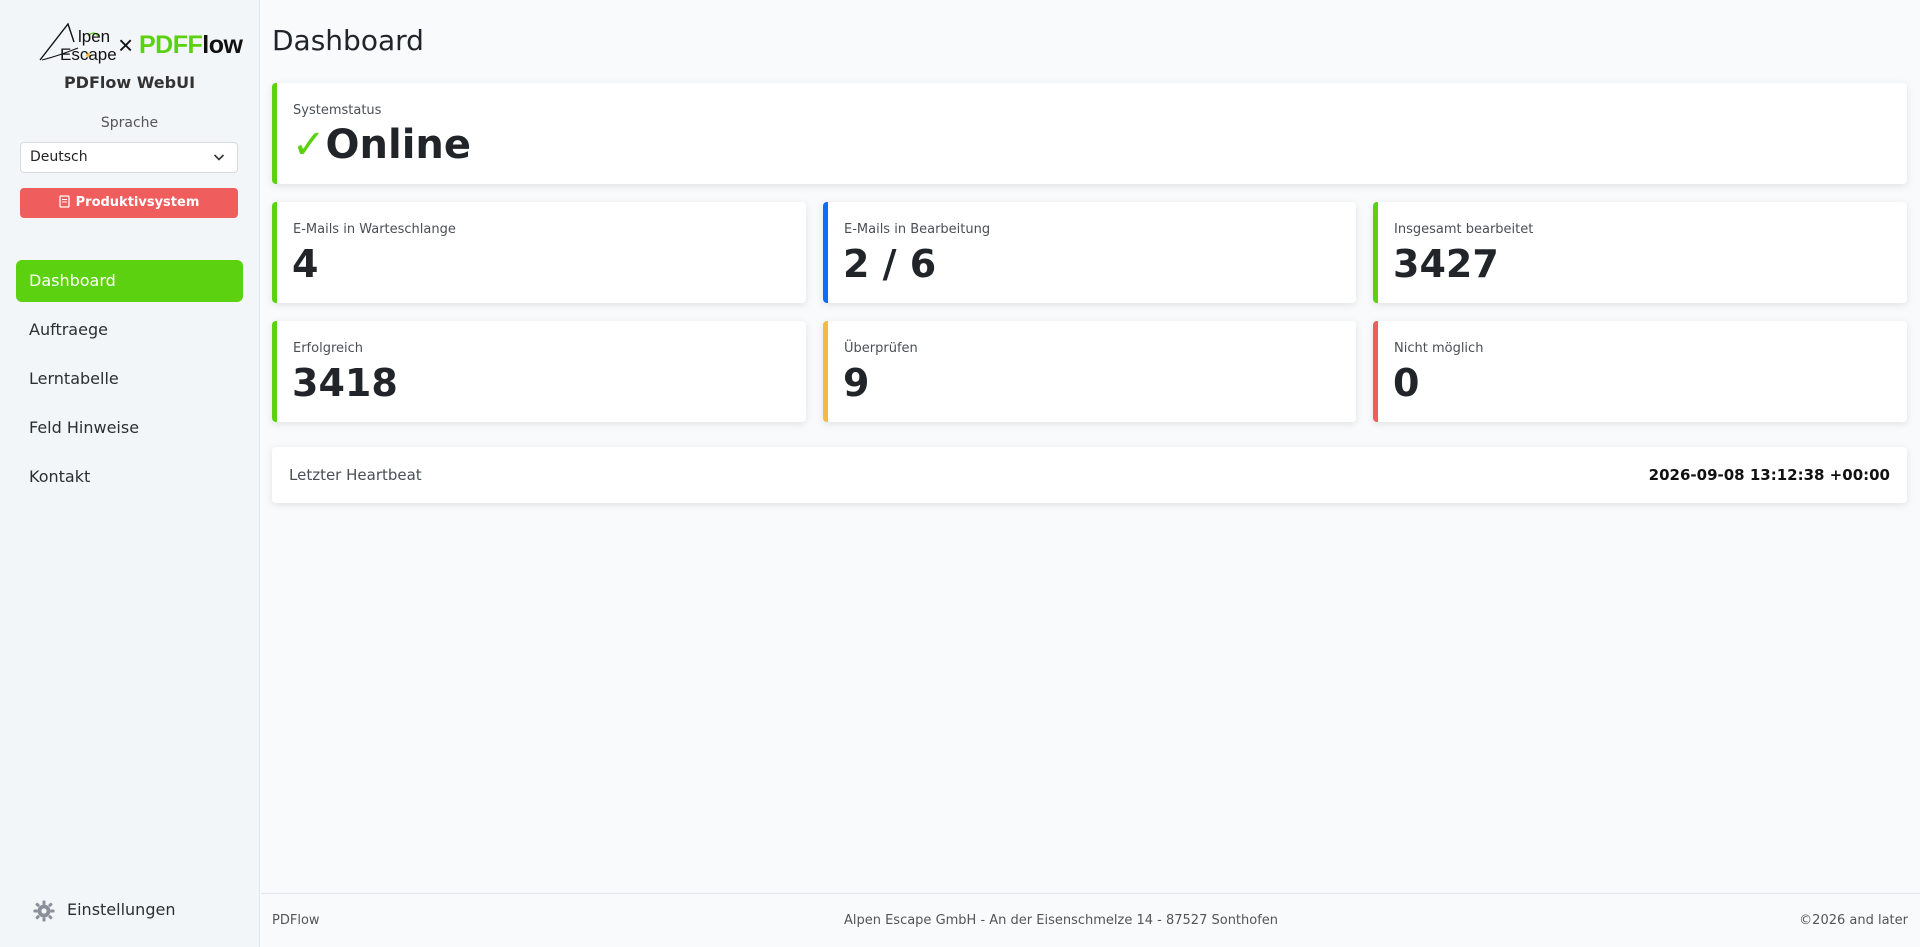 This screenshot has width=1920, height=947. I want to click on stat-card-failed: Nicht möglich 0, so click(1640, 371).